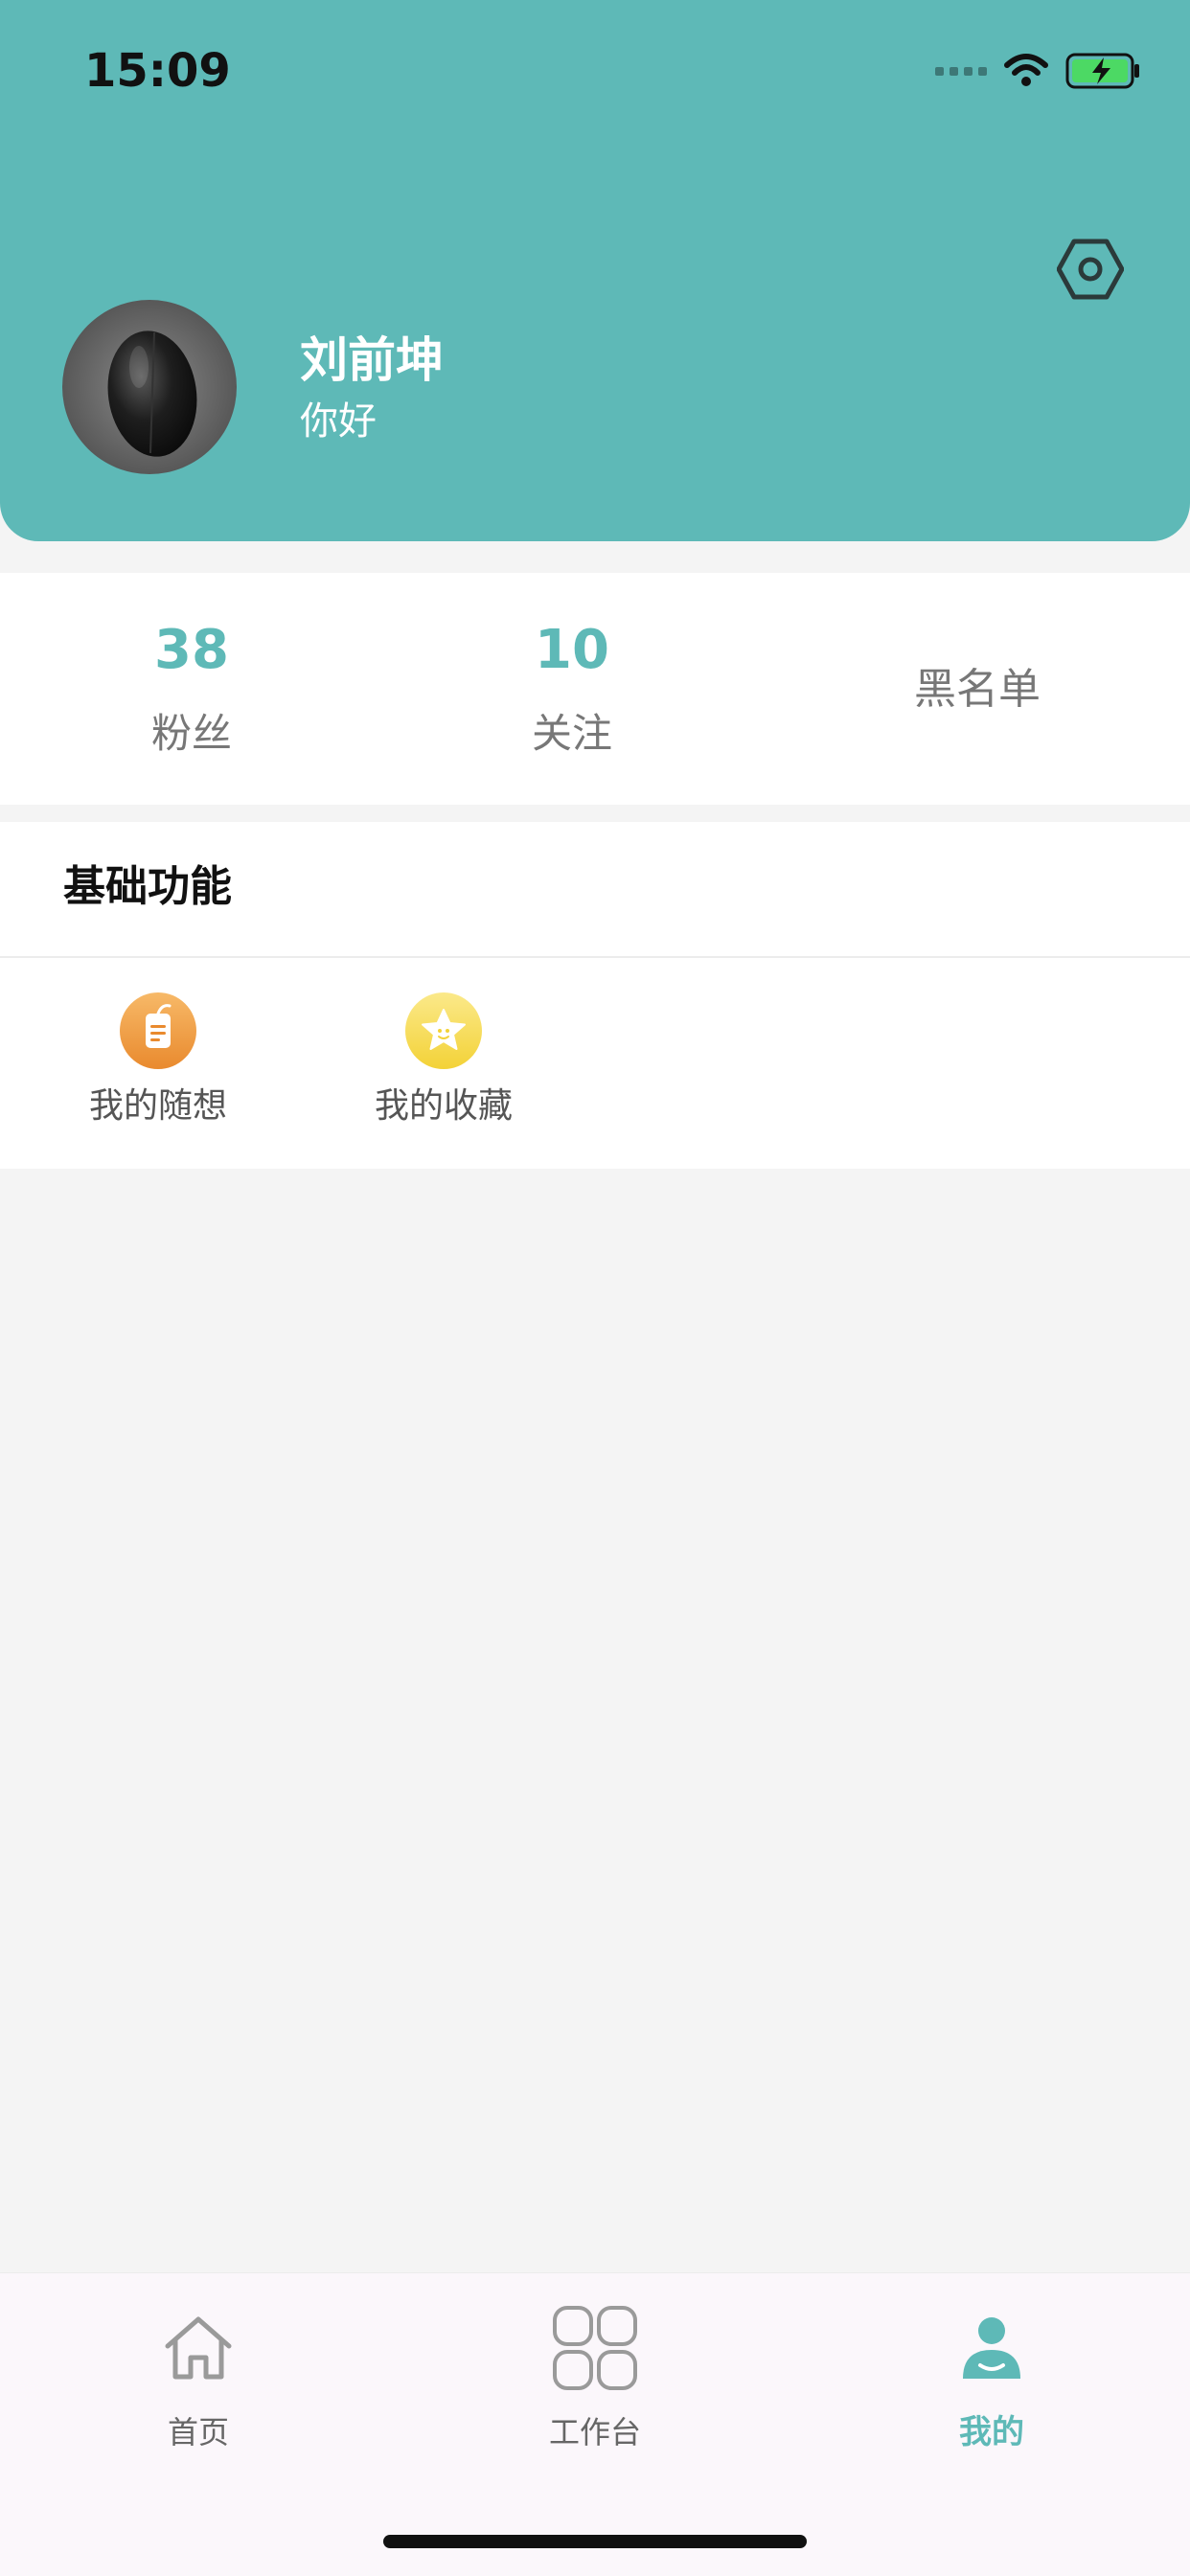 This screenshot has width=1190, height=2576. What do you see at coordinates (191, 650) in the screenshot?
I see `followers-count: 38` at bounding box center [191, 650].